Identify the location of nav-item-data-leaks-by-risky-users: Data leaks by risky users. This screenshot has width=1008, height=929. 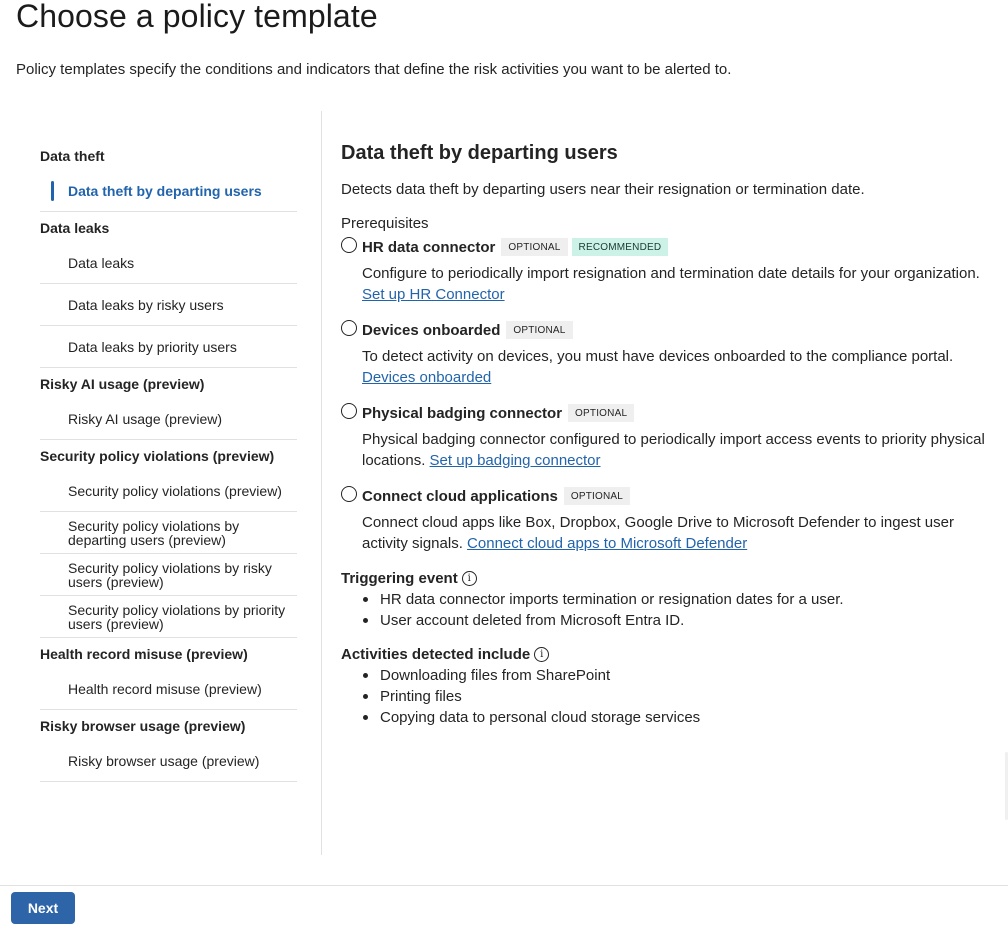
(168, 305).